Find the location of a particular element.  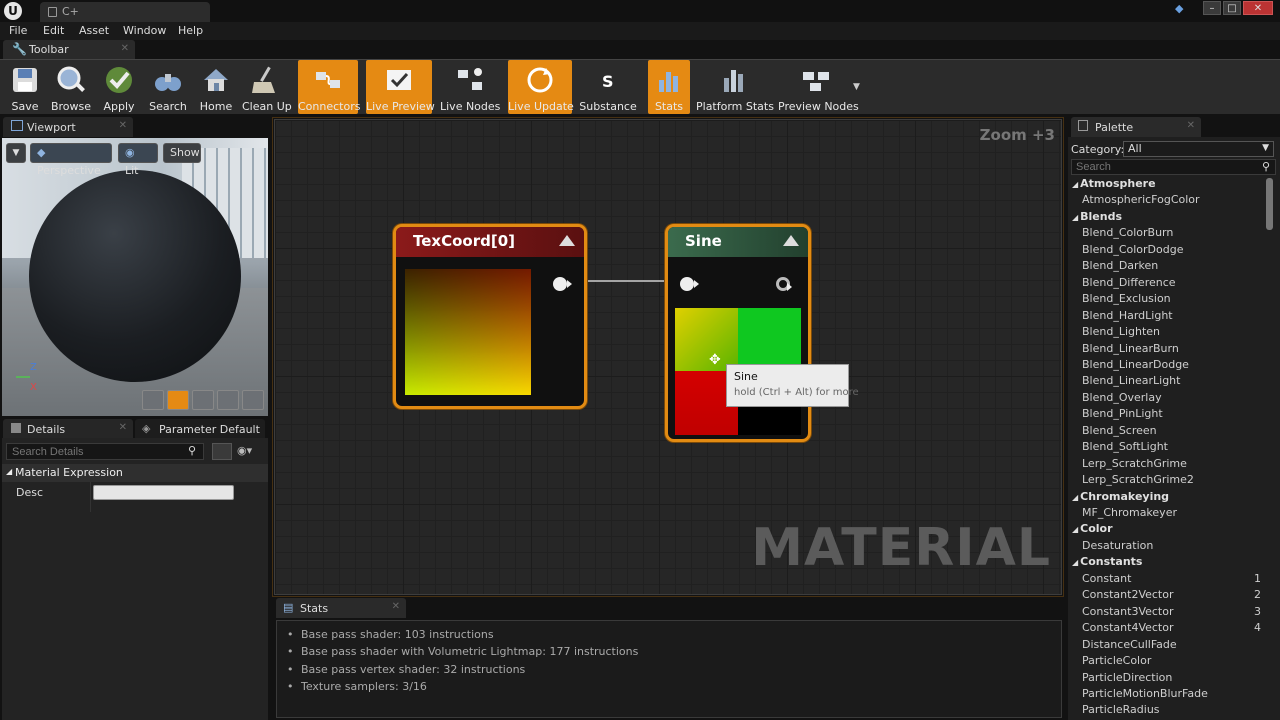

palette-item: Blend_Darken is located at coordinates (1172, 265).